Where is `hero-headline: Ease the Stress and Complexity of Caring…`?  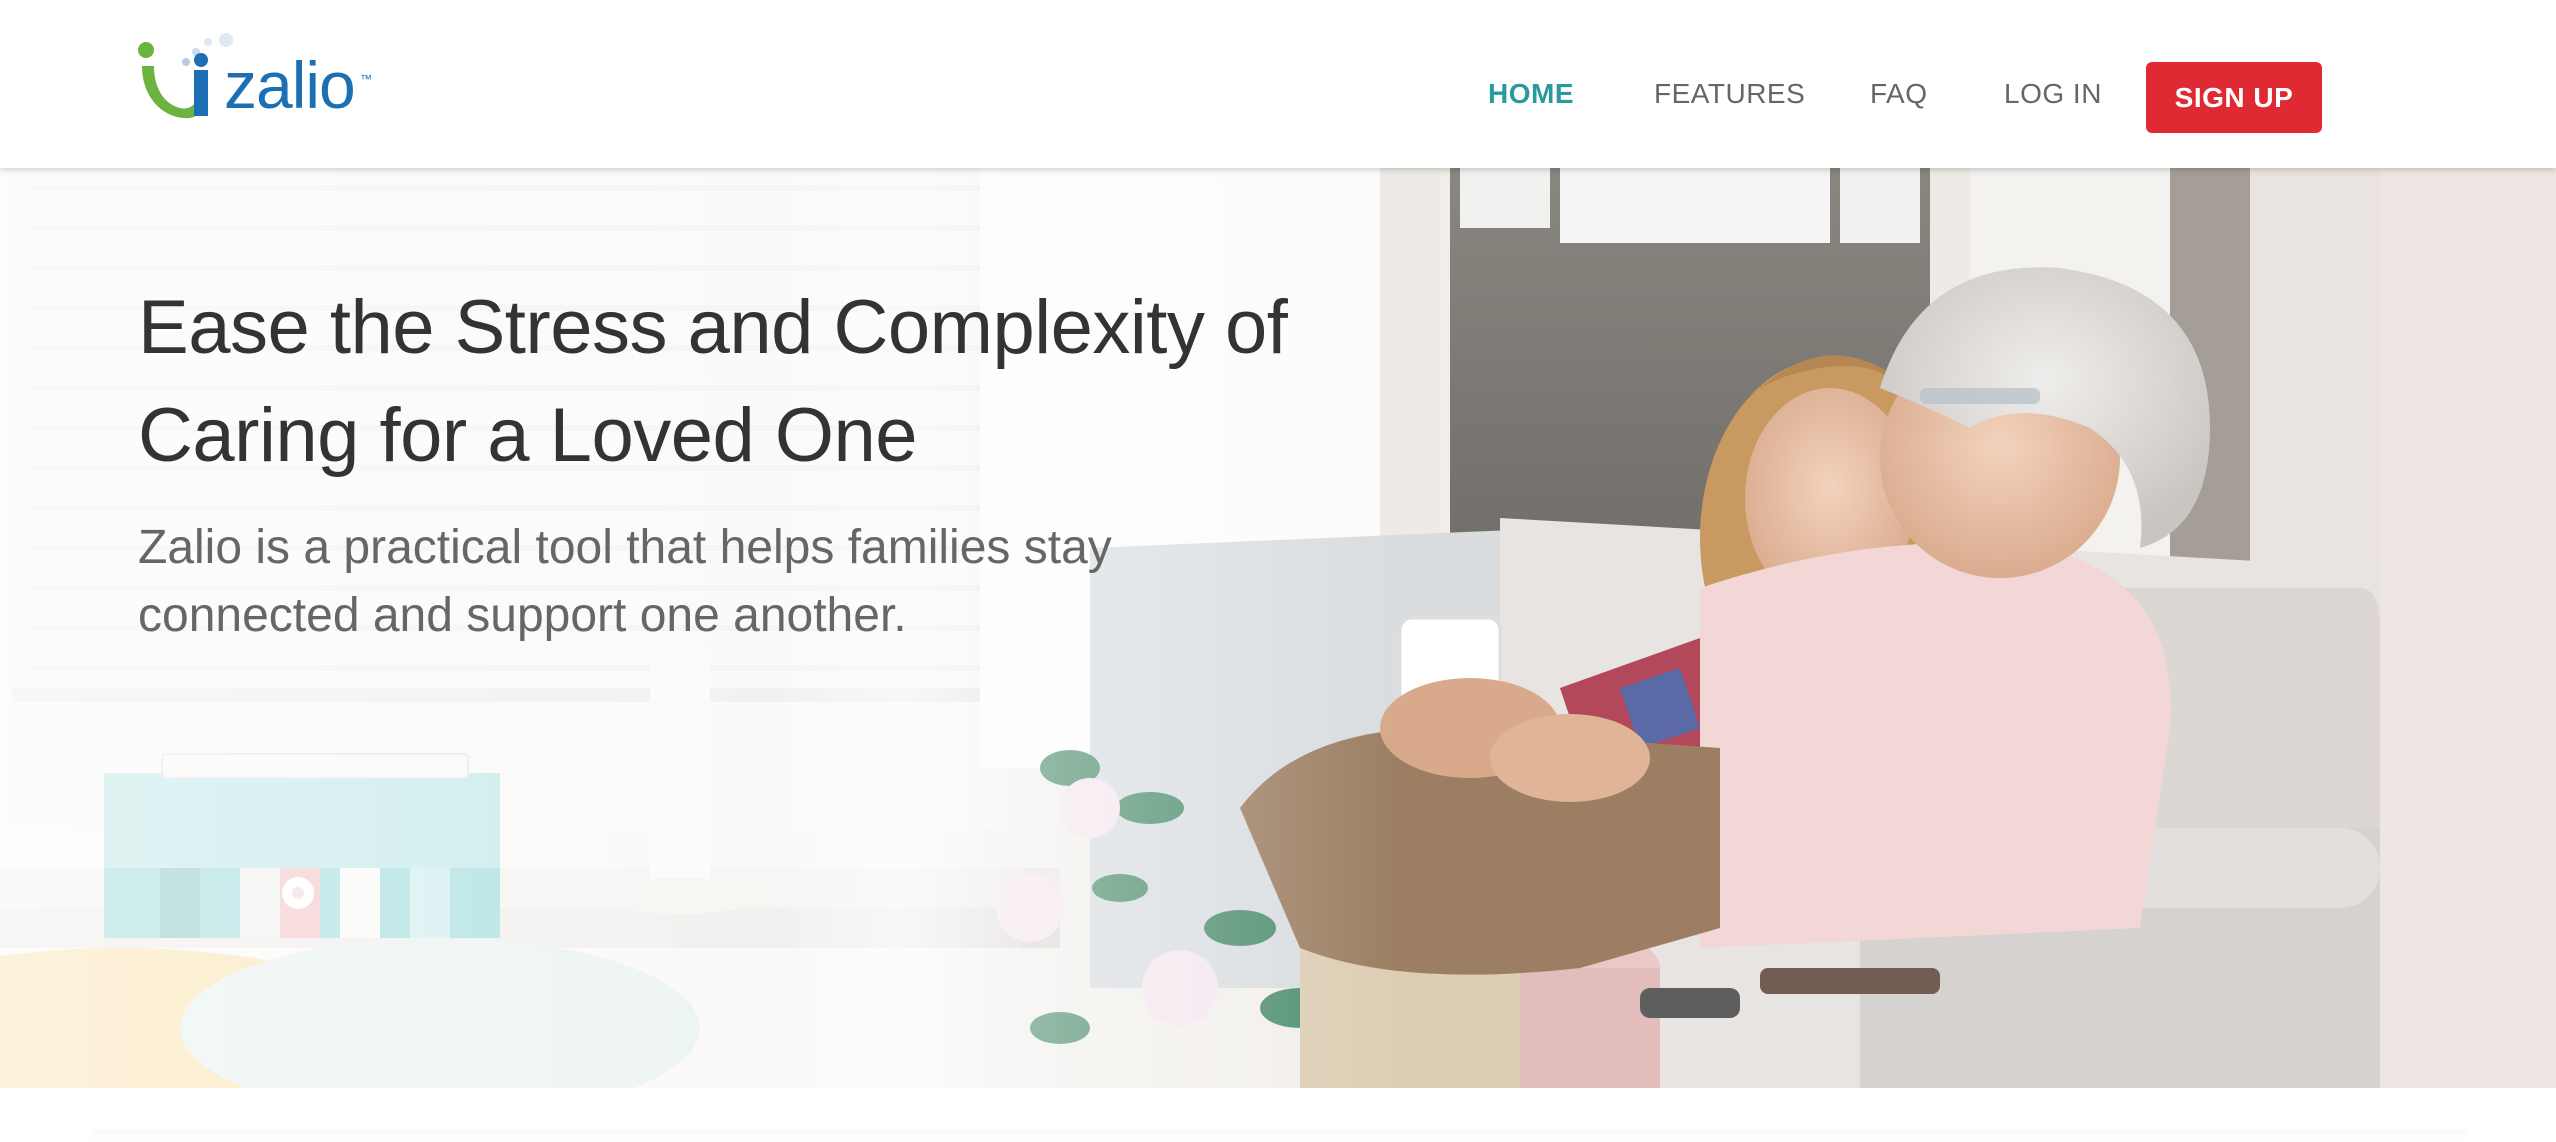 hero-headline: Ease the Stress and Complexity of Caring… is located at coordinates (713, 381).